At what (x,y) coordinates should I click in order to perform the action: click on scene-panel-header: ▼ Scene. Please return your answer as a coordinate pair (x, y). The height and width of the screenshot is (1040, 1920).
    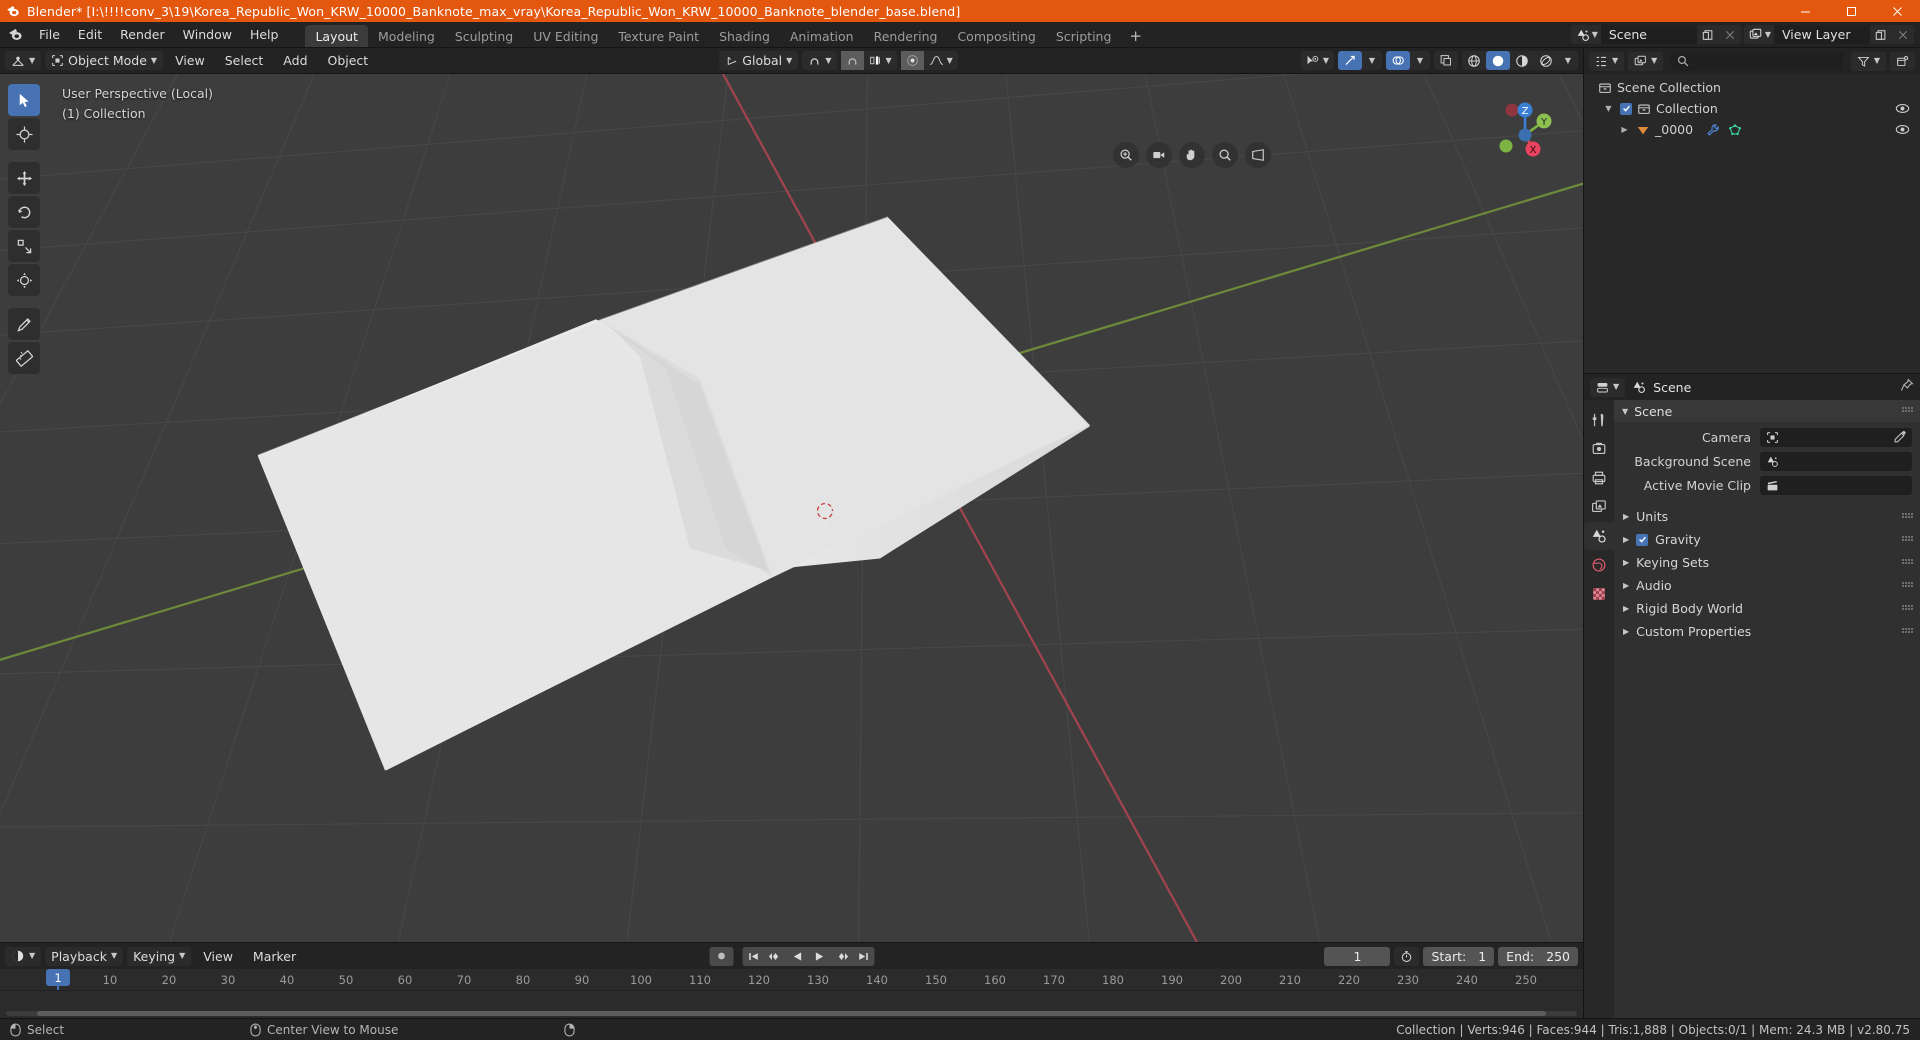
    Looking at the image, I should click on (1767, 411).